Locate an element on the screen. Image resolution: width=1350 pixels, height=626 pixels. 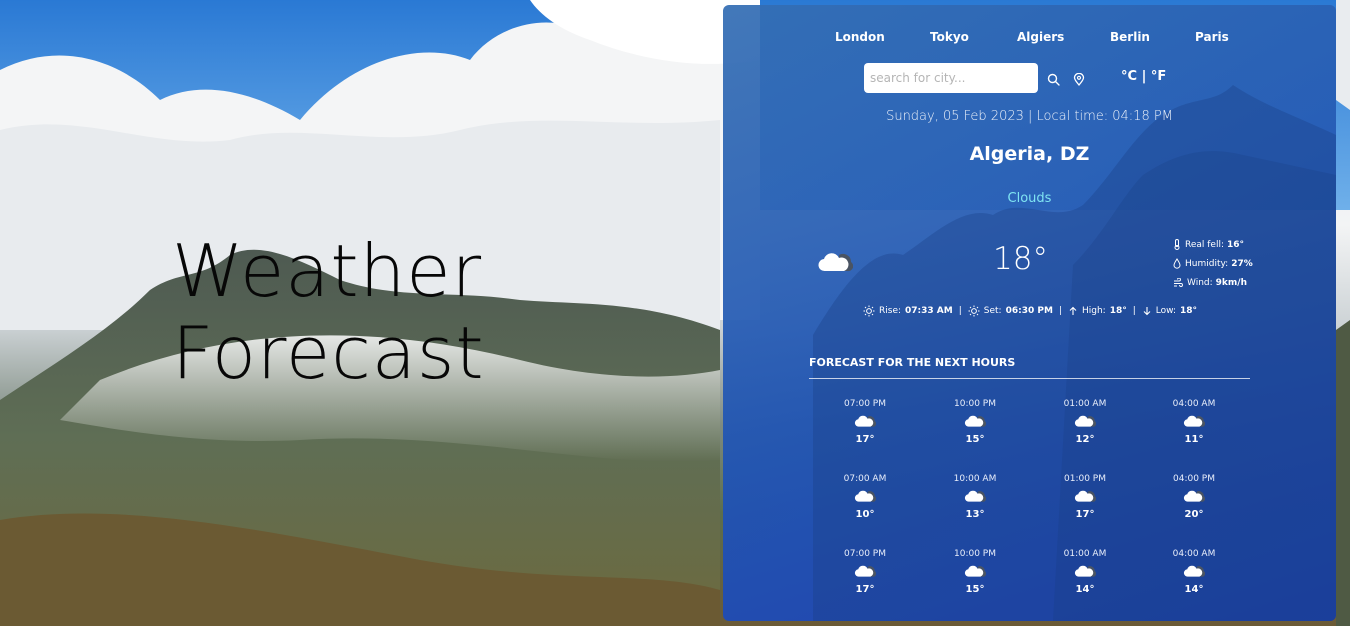
humidity-label: Humidity: is located at coordinates (1207, 263).